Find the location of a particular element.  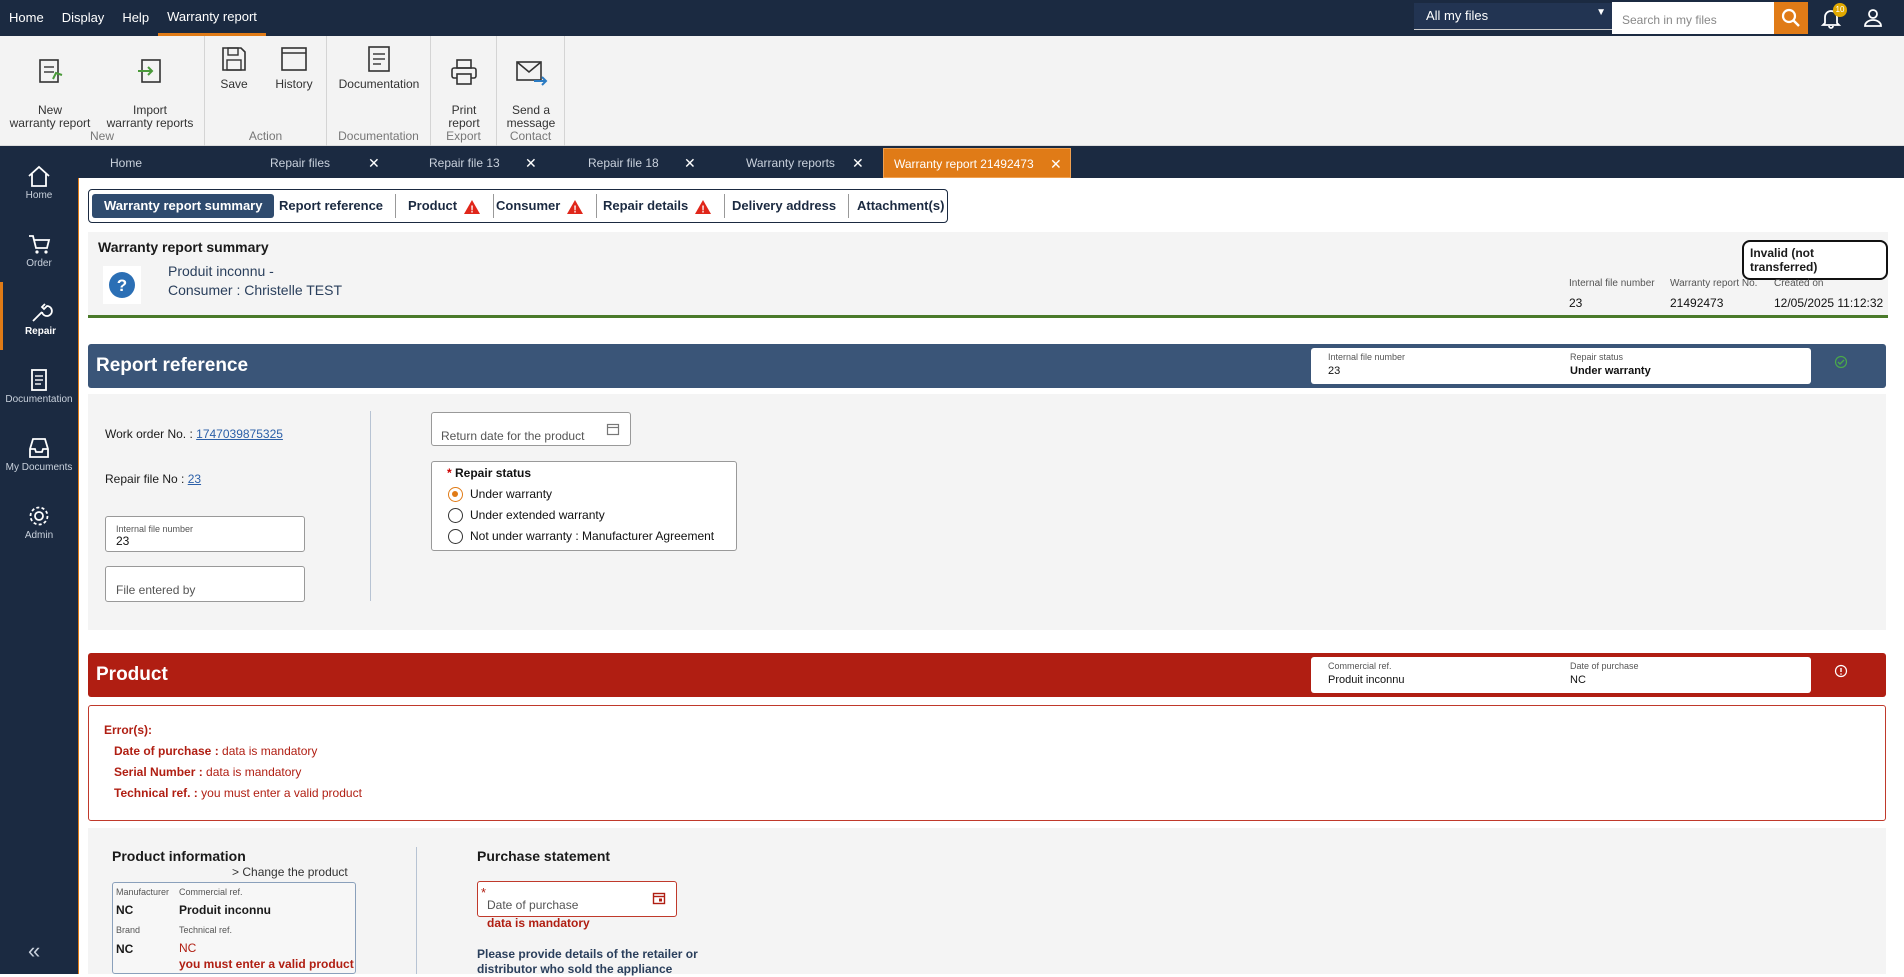

info-value: Under warranty is located at coordinates (1610, 371).